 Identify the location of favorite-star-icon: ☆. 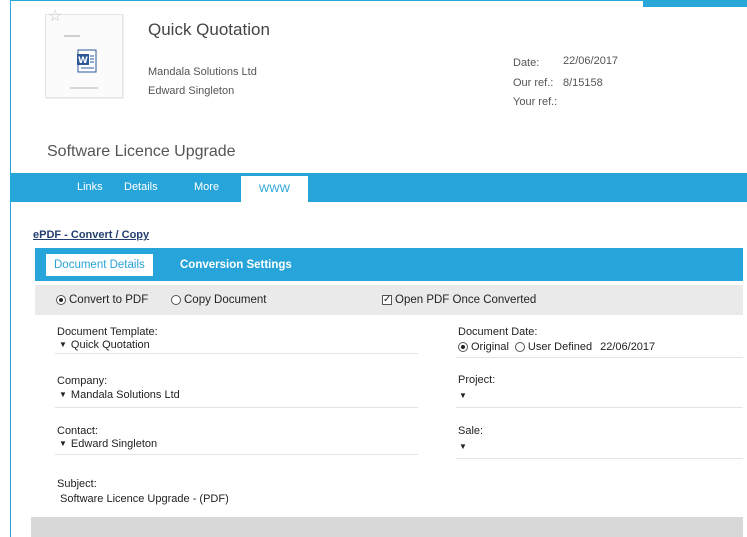
(55, 17).